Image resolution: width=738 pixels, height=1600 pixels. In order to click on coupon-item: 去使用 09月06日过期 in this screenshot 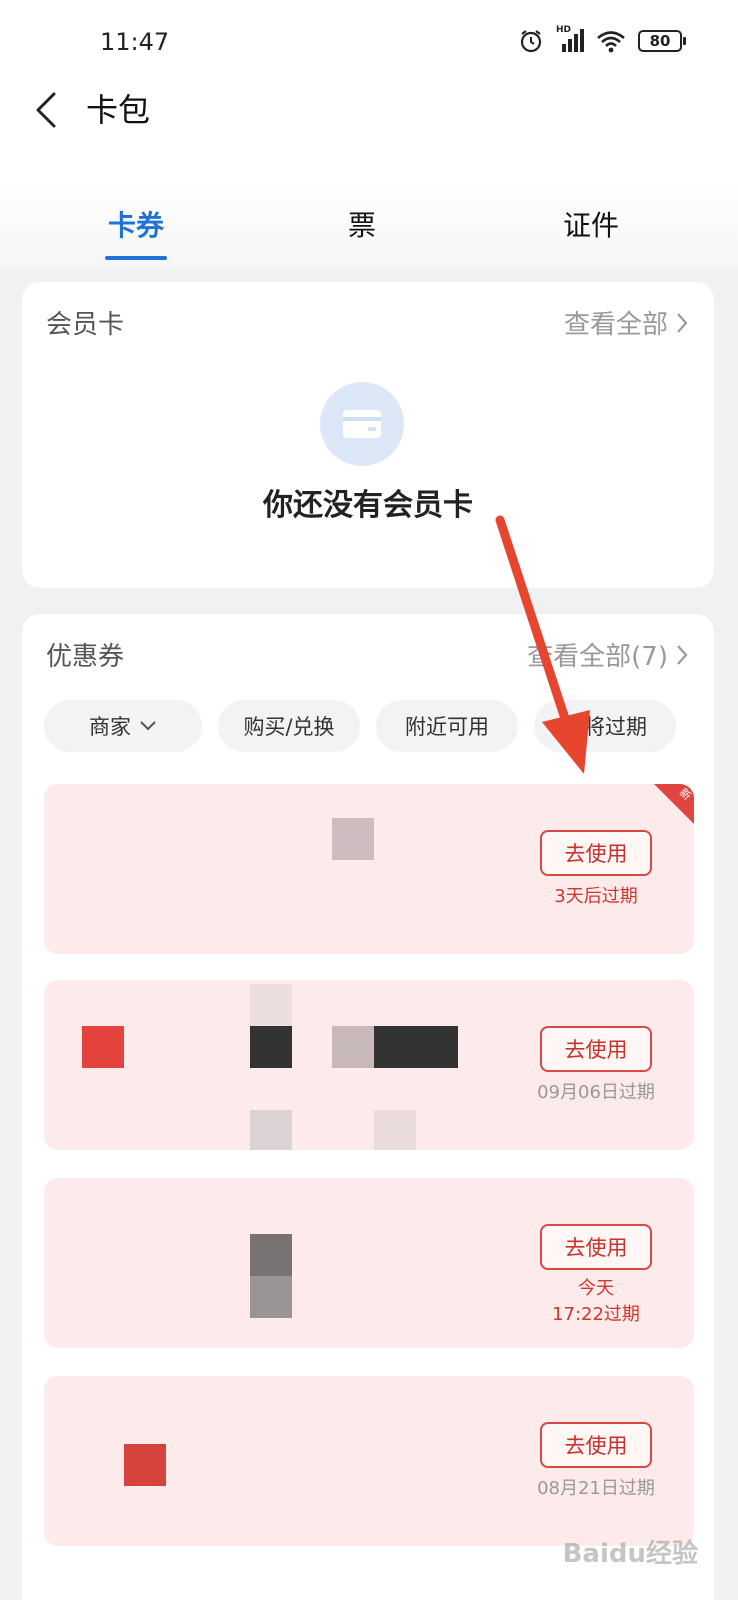, I will do `click(369, 1065)`.